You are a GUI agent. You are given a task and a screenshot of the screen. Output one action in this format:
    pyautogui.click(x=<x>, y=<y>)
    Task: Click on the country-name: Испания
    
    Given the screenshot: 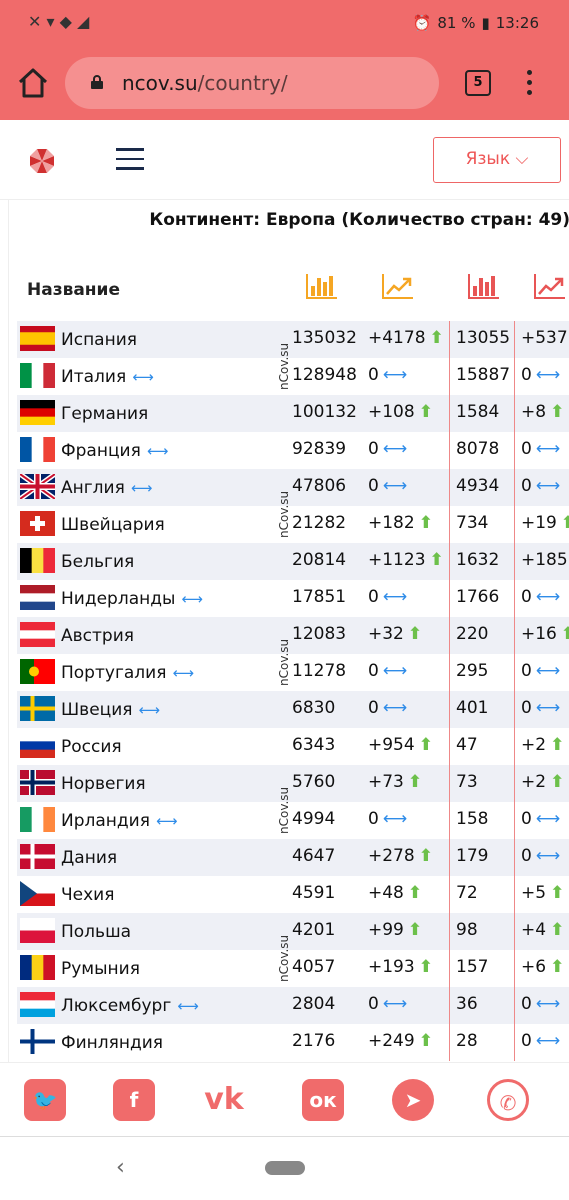 What is the action you would take?
    pyautogui.click(x=99, y=340)
    